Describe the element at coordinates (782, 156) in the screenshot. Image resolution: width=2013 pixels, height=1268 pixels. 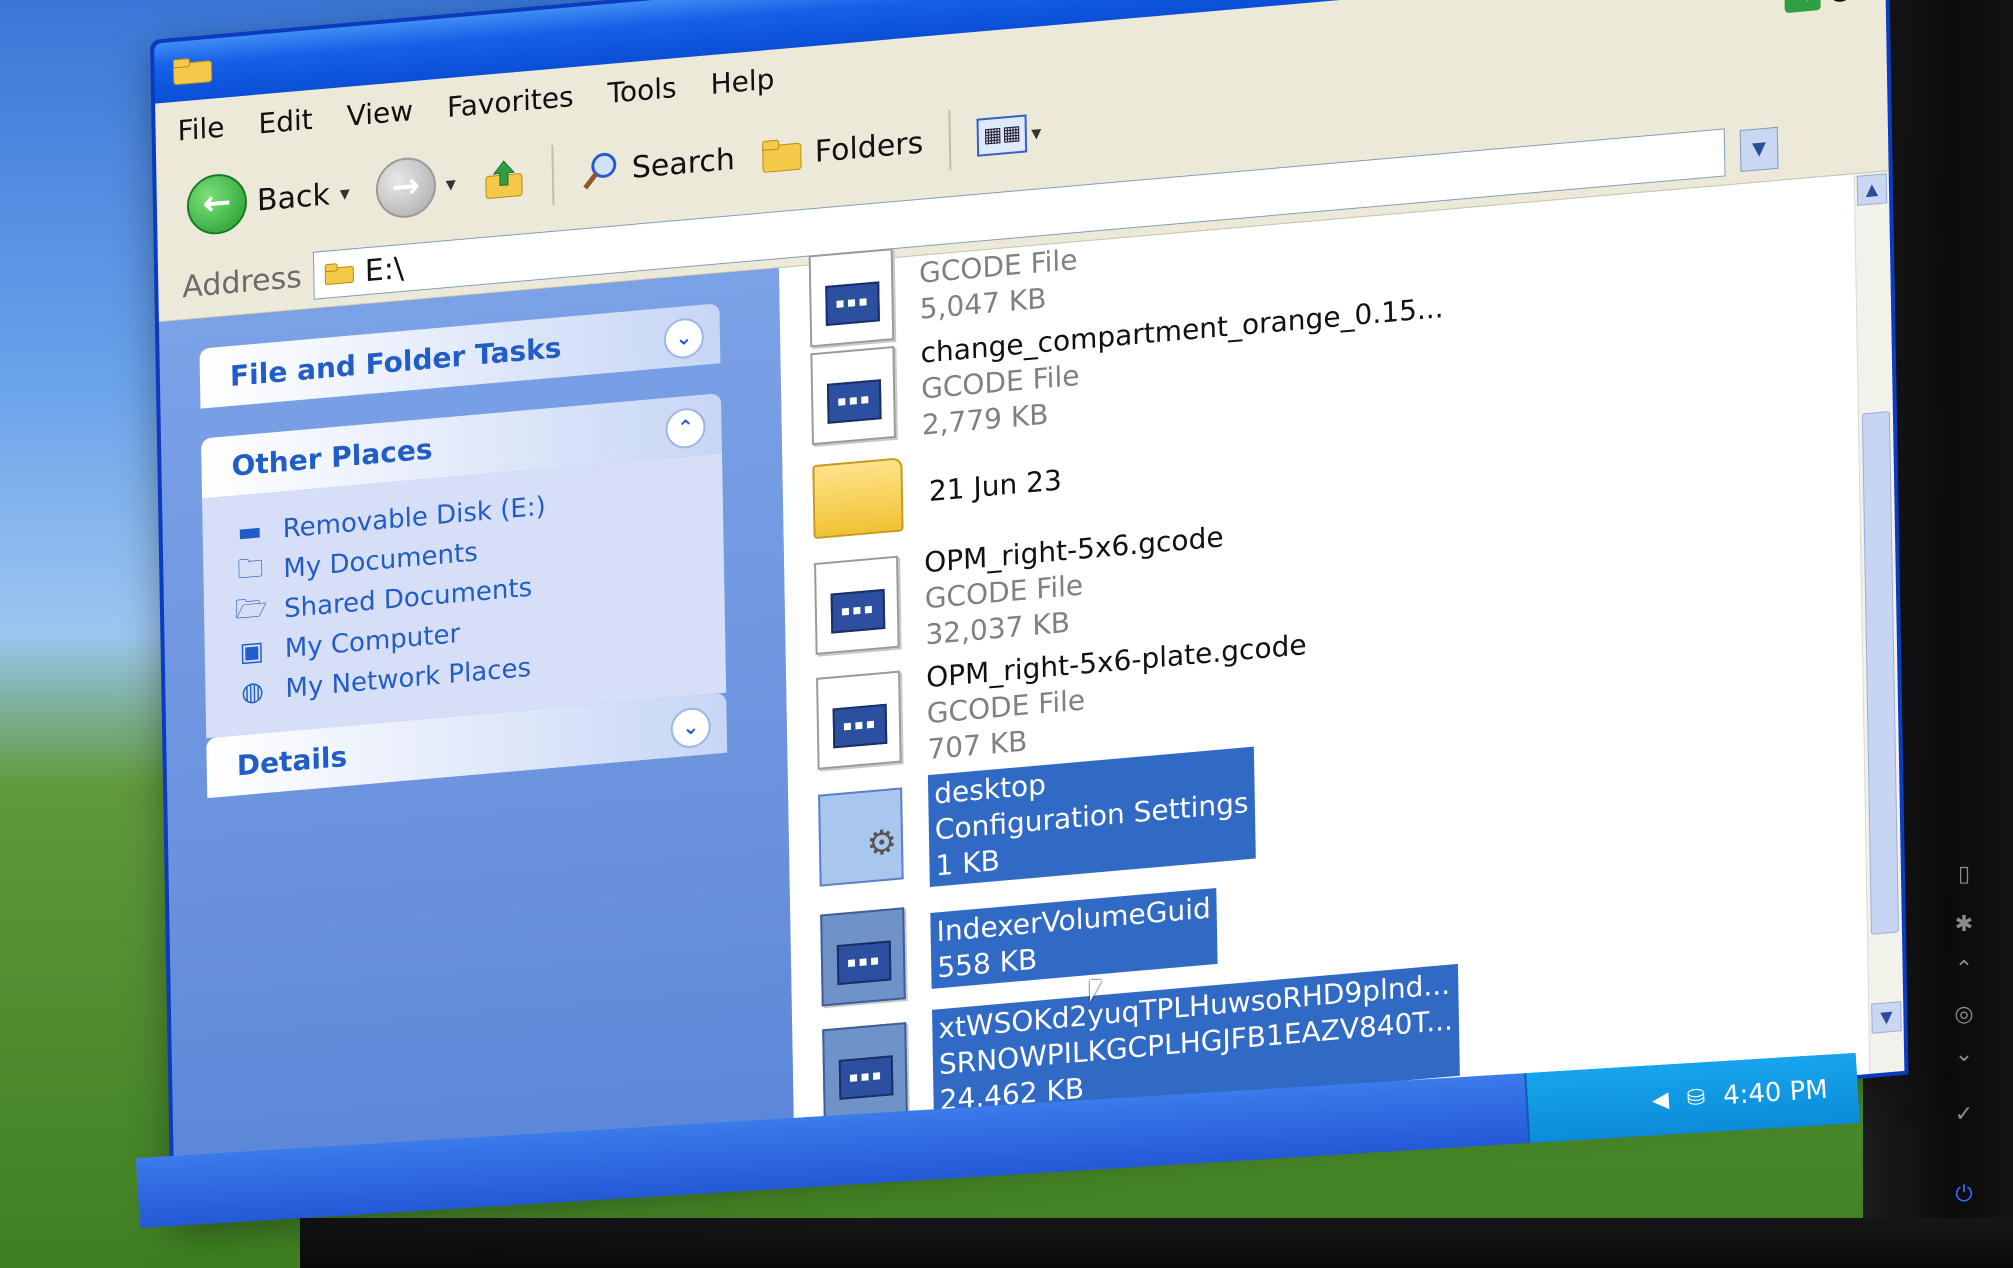
I see `folders-icon` at that location.